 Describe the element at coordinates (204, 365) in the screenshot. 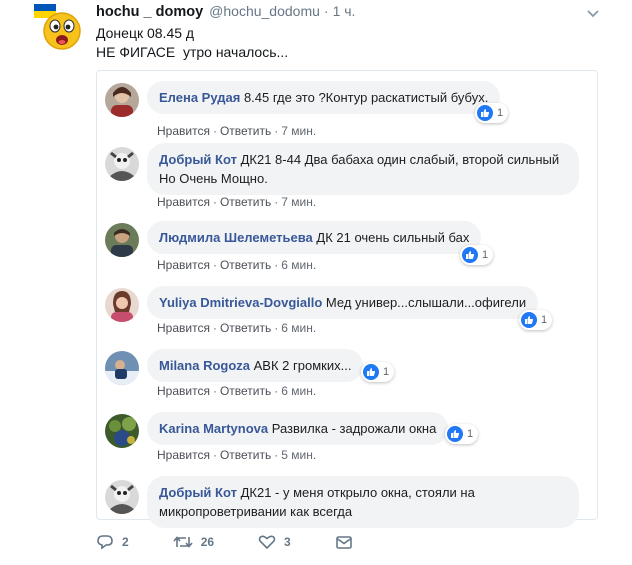

I see `comment-author: Milana Rogoza` at that location.